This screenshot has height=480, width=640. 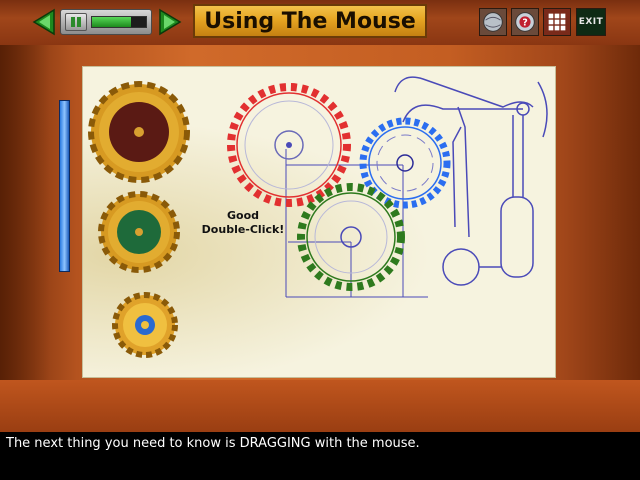 I want to click on forward-arrow-icon, so click(x=170, y=22).